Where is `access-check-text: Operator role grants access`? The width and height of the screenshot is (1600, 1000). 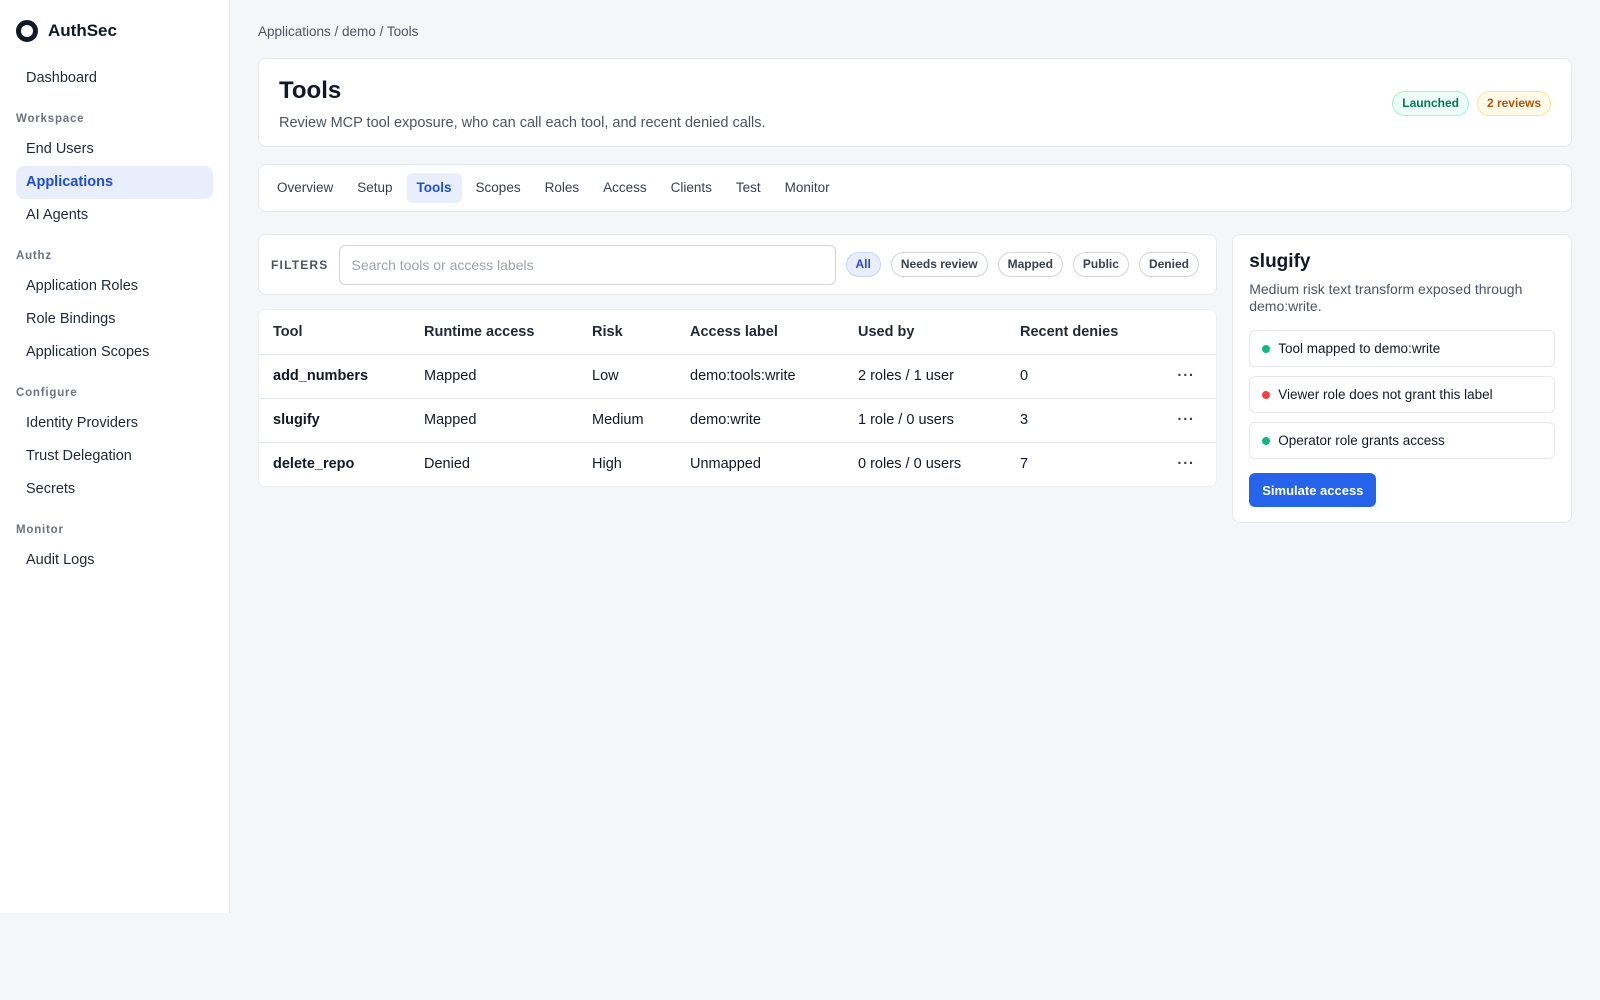
access-check-text: Operator role grants access is located at coordinates (1361, 440).